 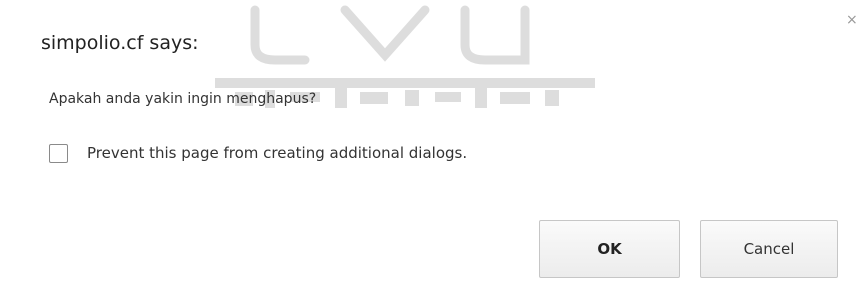 I want to click on dialog-title: simpolio.cf says:, so click(x=120, y=43).